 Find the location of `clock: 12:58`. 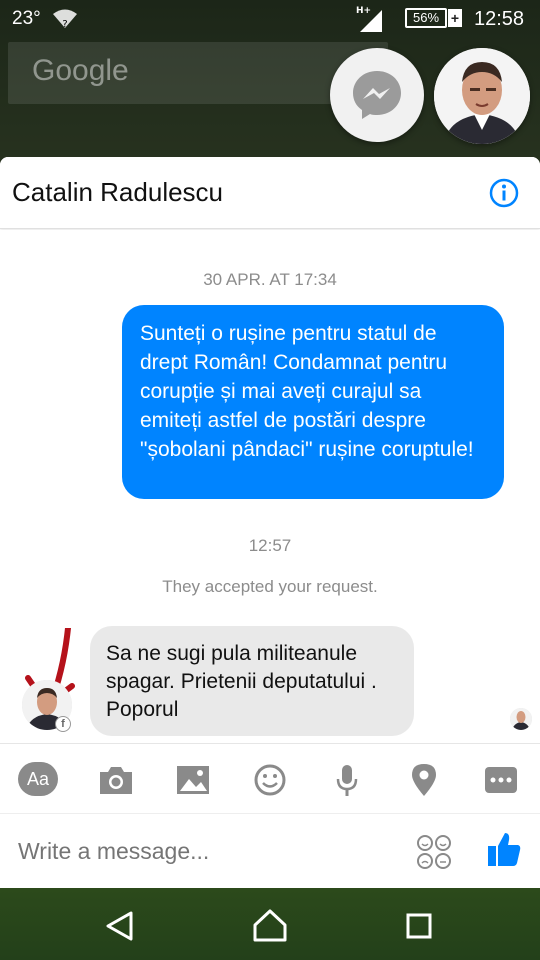

clock: 12:58 is located at coordinates (499, 19).